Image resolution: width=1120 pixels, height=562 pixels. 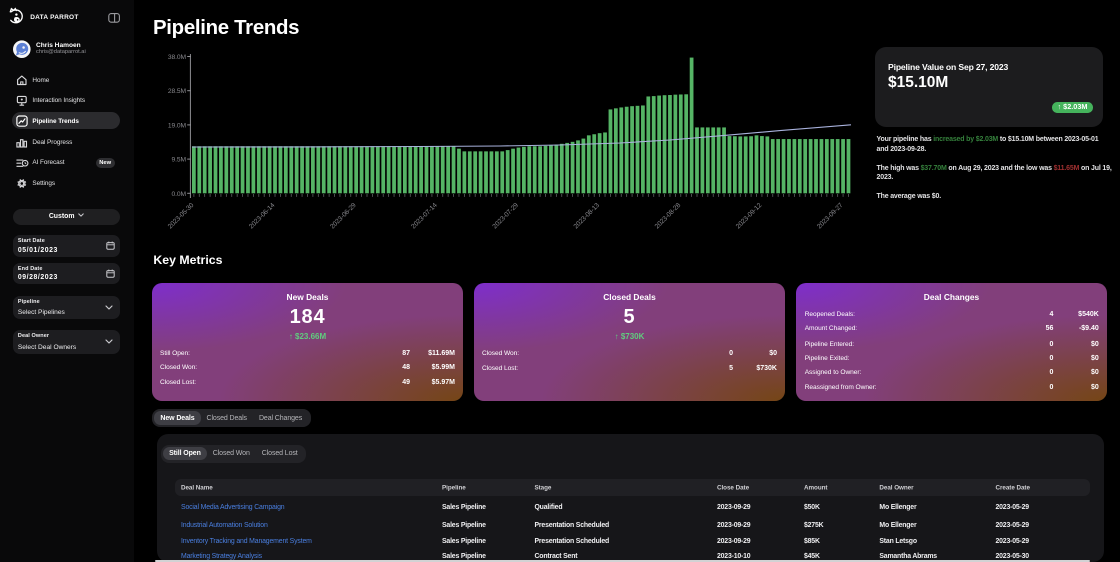 I want to click on svg-text: 2023-08-28, so click(x=668, y=216).